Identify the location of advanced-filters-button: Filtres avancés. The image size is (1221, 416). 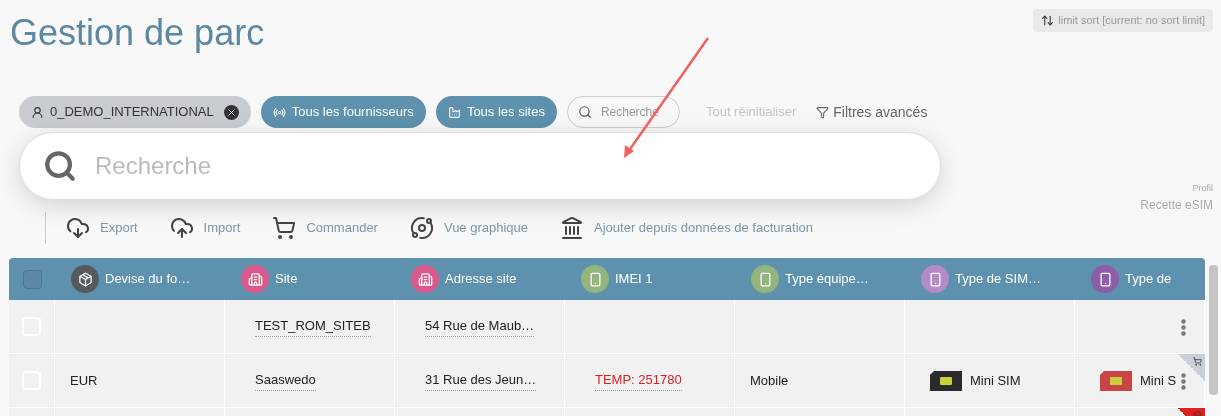
(872, 112).